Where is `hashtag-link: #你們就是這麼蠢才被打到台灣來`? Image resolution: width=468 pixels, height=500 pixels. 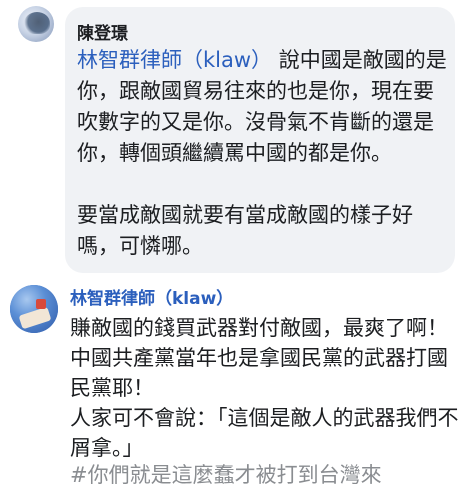
hashtag-link: #你們就是這麼蠢才被打到台灣來 is located at coordinates (226, 474).